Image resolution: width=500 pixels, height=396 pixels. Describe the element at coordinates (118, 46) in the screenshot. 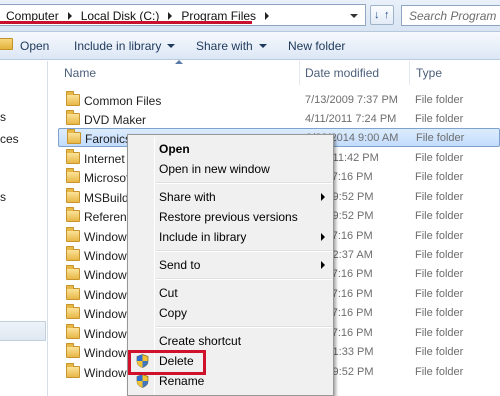

I see `include-in-library-label: Include in library` at that location.